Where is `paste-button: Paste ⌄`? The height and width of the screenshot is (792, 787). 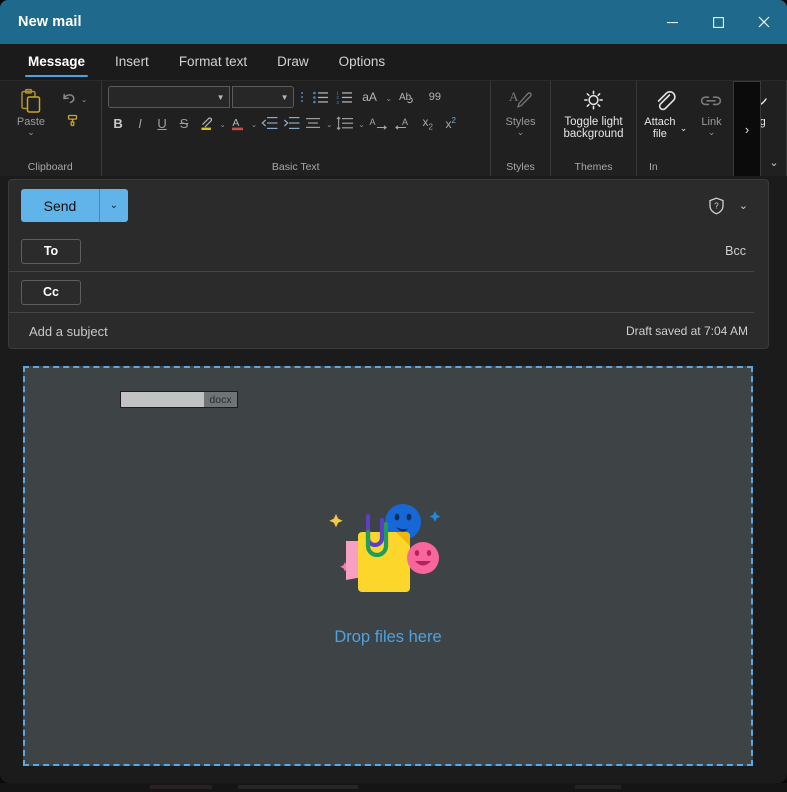 paste-button: Paste ⌄ is located at coordinates (31, 111).